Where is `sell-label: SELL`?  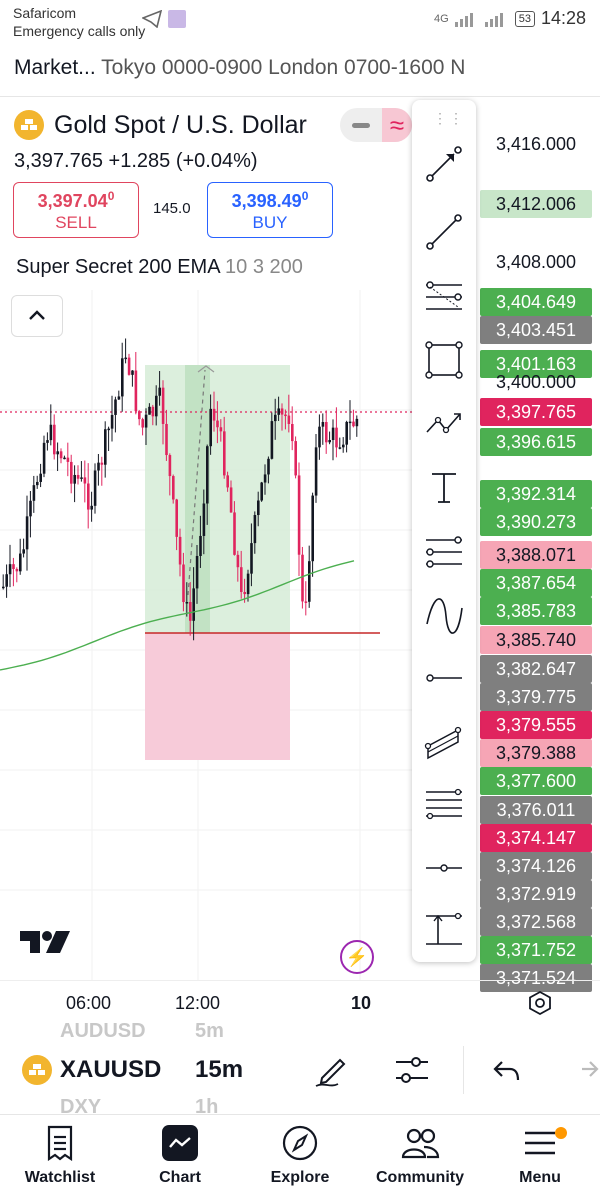
sell-label: SELL is located at coordinates (76, 222).